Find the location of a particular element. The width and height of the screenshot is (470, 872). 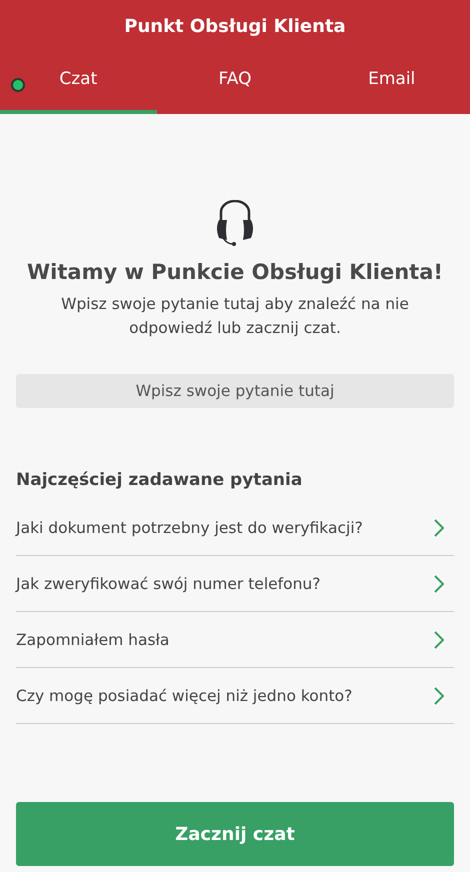

welcome-text: Wpisz swoje pytanie tutaj aby znaleźć na nie odpowiedź lub zacznij czat. is located at coordinates (235, 316).